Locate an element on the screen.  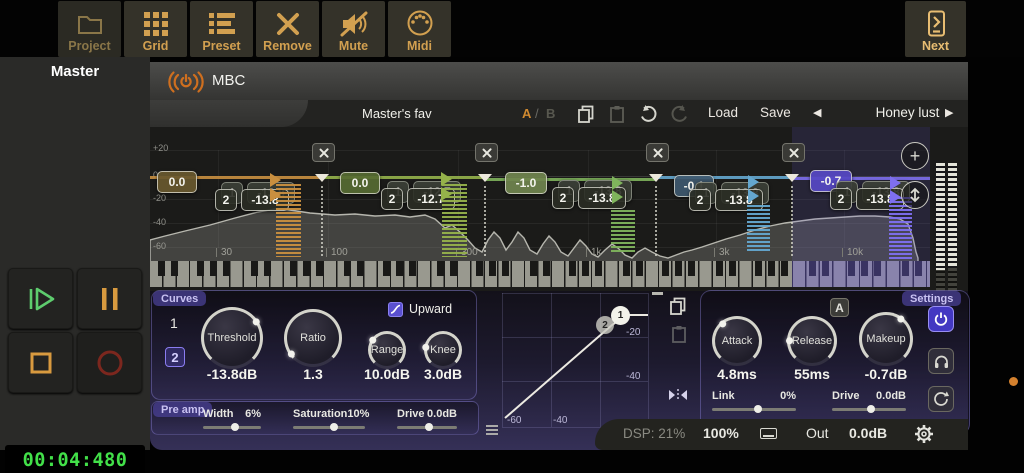
remove-button: Remove is located at coordinates (287, 29).